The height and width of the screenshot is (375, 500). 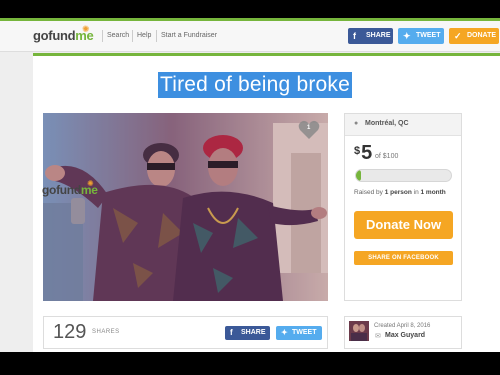 I want to click on creator-card: Created April 8, 2016 ✉ Max Guyard, so click(x=403, y=332).